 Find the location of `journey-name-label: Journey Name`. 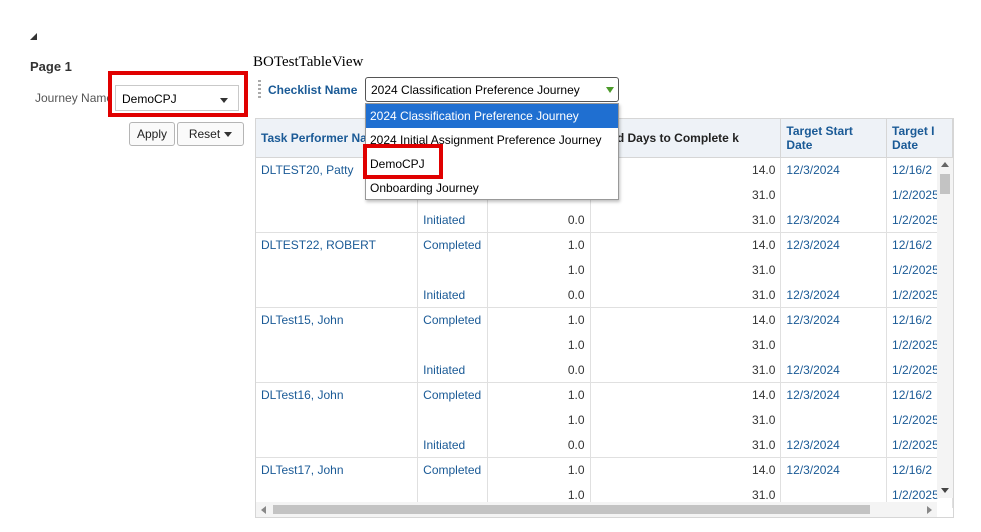

journey-name-label: Journey Name is located at coordinates (72, 98).